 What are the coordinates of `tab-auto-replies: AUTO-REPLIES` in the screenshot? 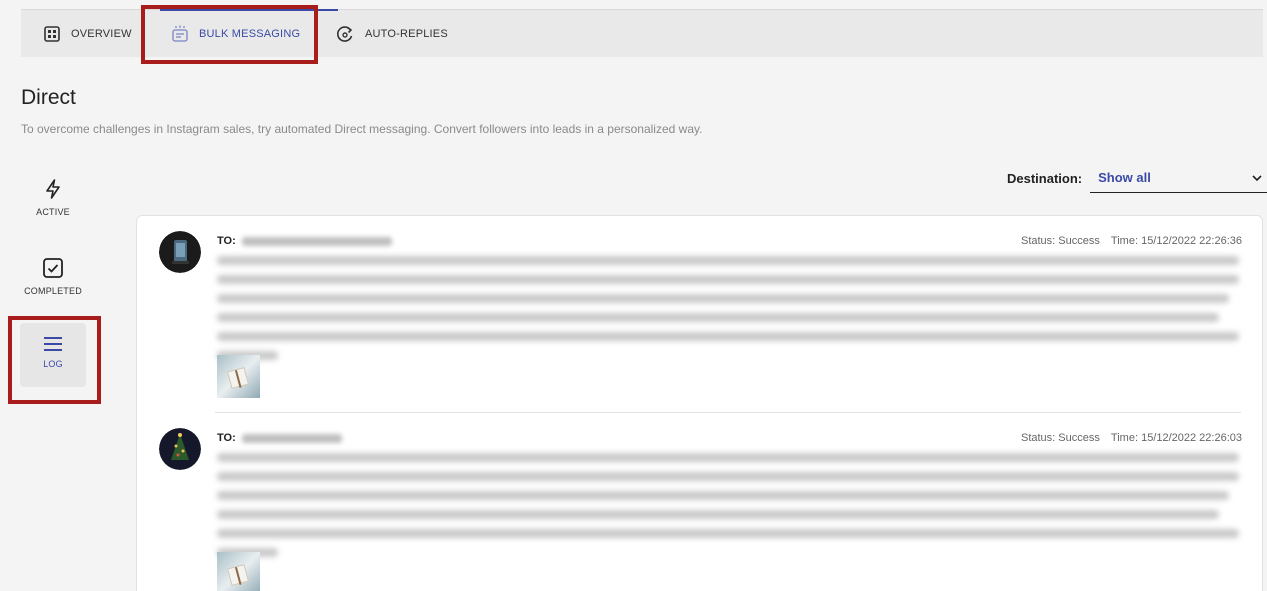 It's located at (391, 34).